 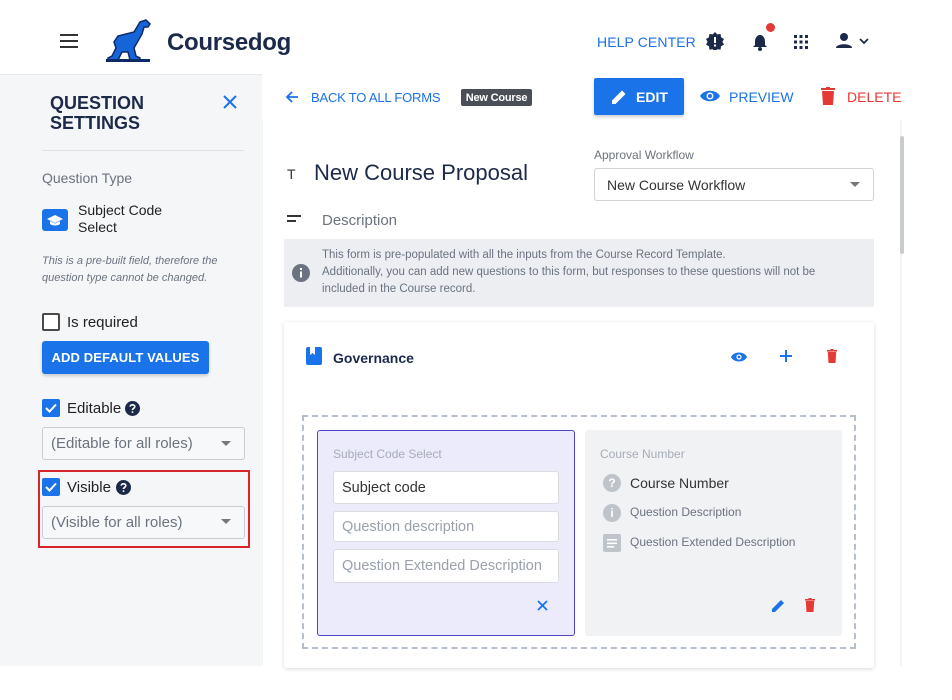 I want to click on preview-button: PREVIEW, so click(x=761, y=97).